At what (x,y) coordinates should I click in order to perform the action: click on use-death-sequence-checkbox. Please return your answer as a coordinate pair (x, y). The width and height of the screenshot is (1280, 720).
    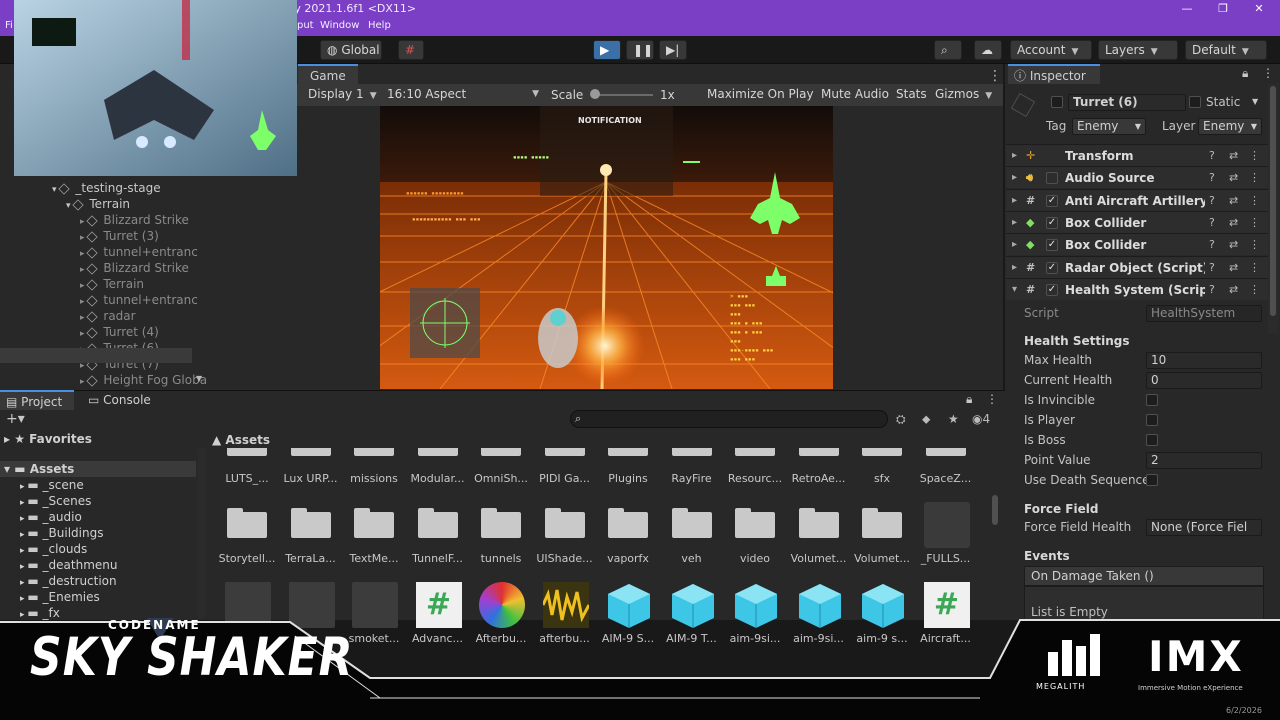
    Looking at the image, I should click on (1152, 480).